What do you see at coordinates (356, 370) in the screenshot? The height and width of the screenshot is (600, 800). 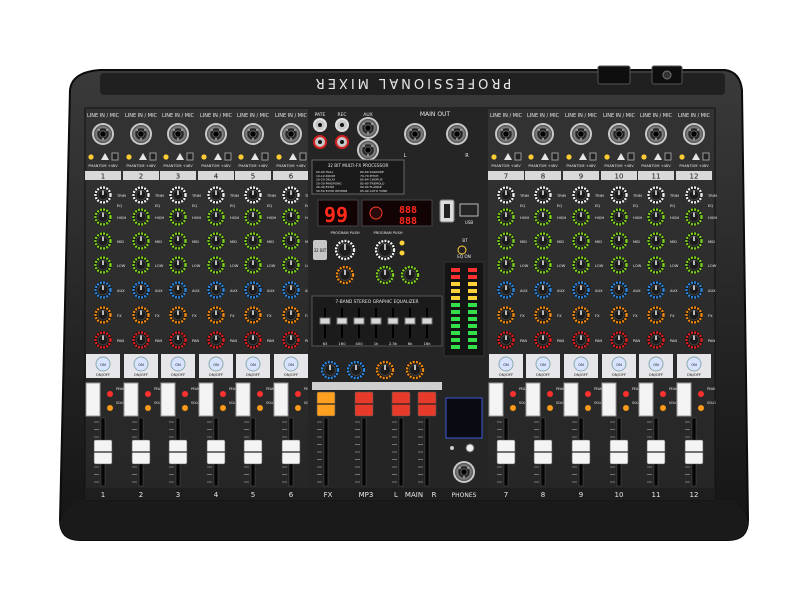 I see `fx-send-knob` at bounding box center [356, 370].